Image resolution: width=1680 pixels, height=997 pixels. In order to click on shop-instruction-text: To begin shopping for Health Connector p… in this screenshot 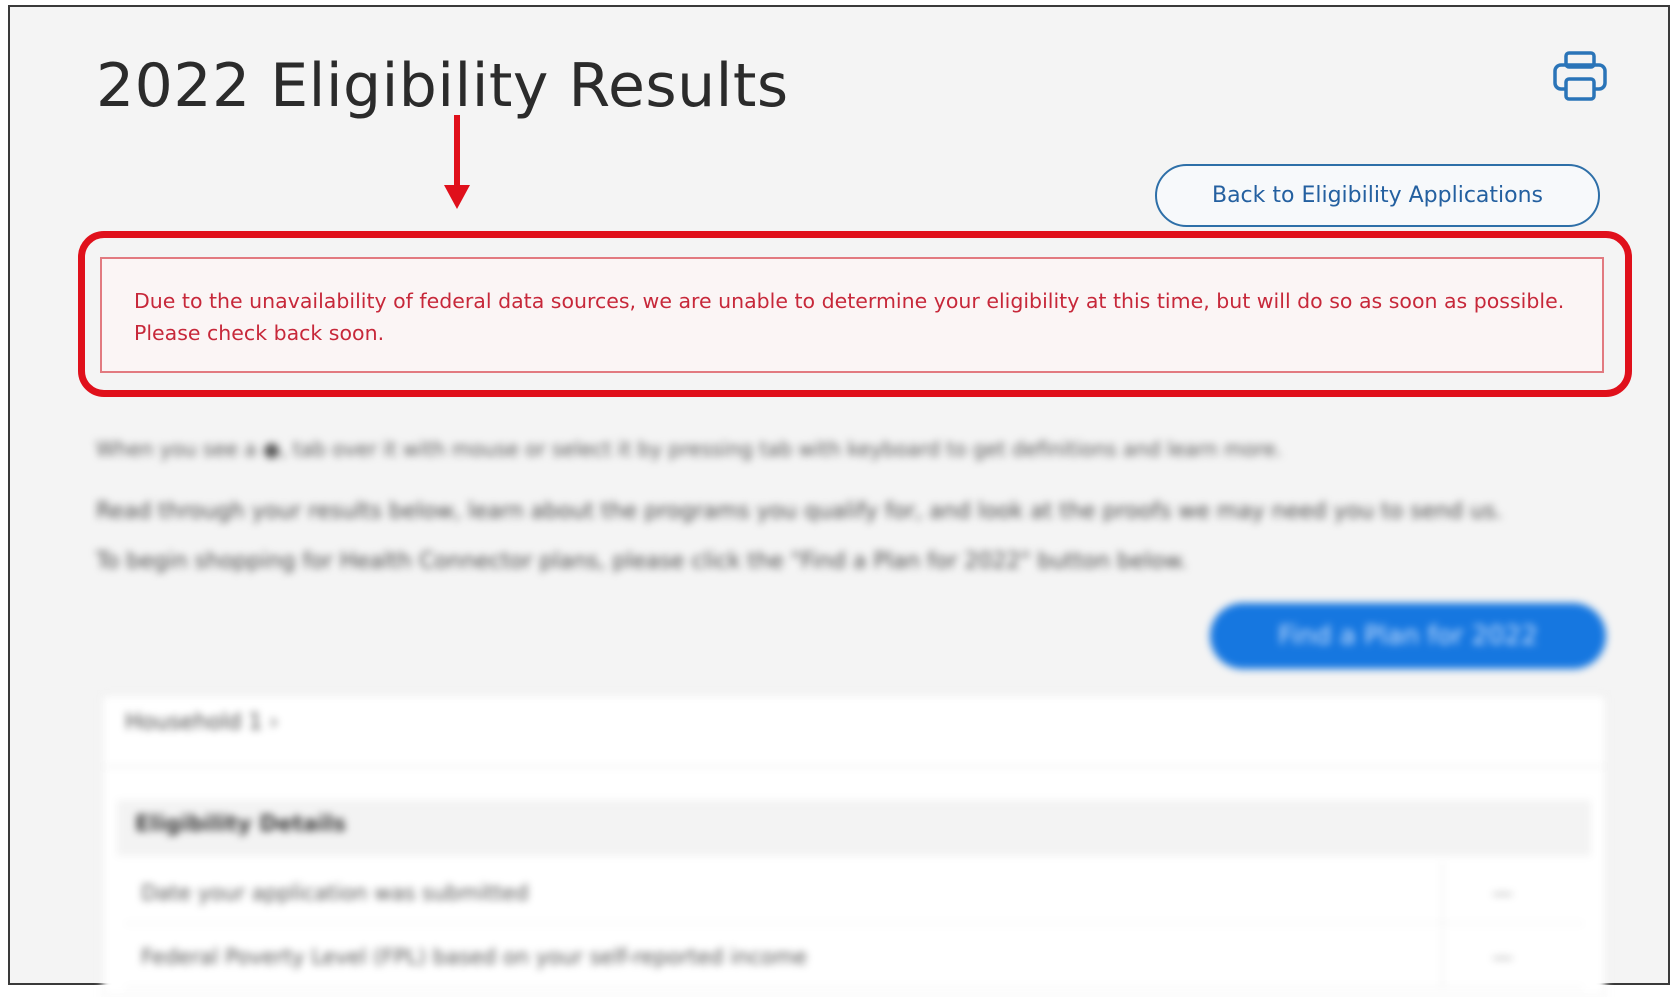, I will do `click(642, 561)`.